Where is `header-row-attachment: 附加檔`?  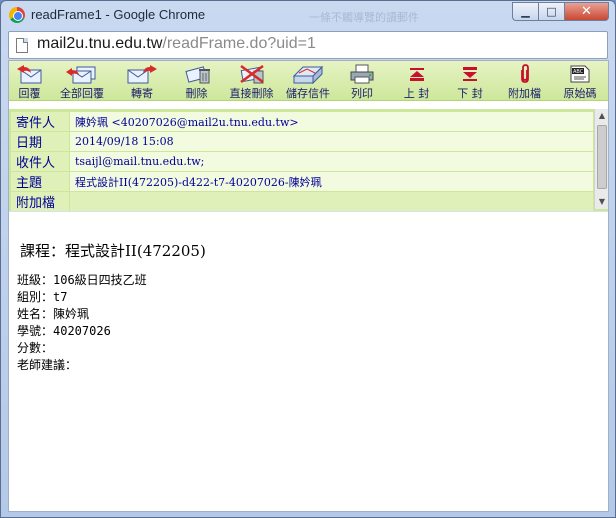
header-row-attachment: 附加檔 is located at coordinates (302, 201).